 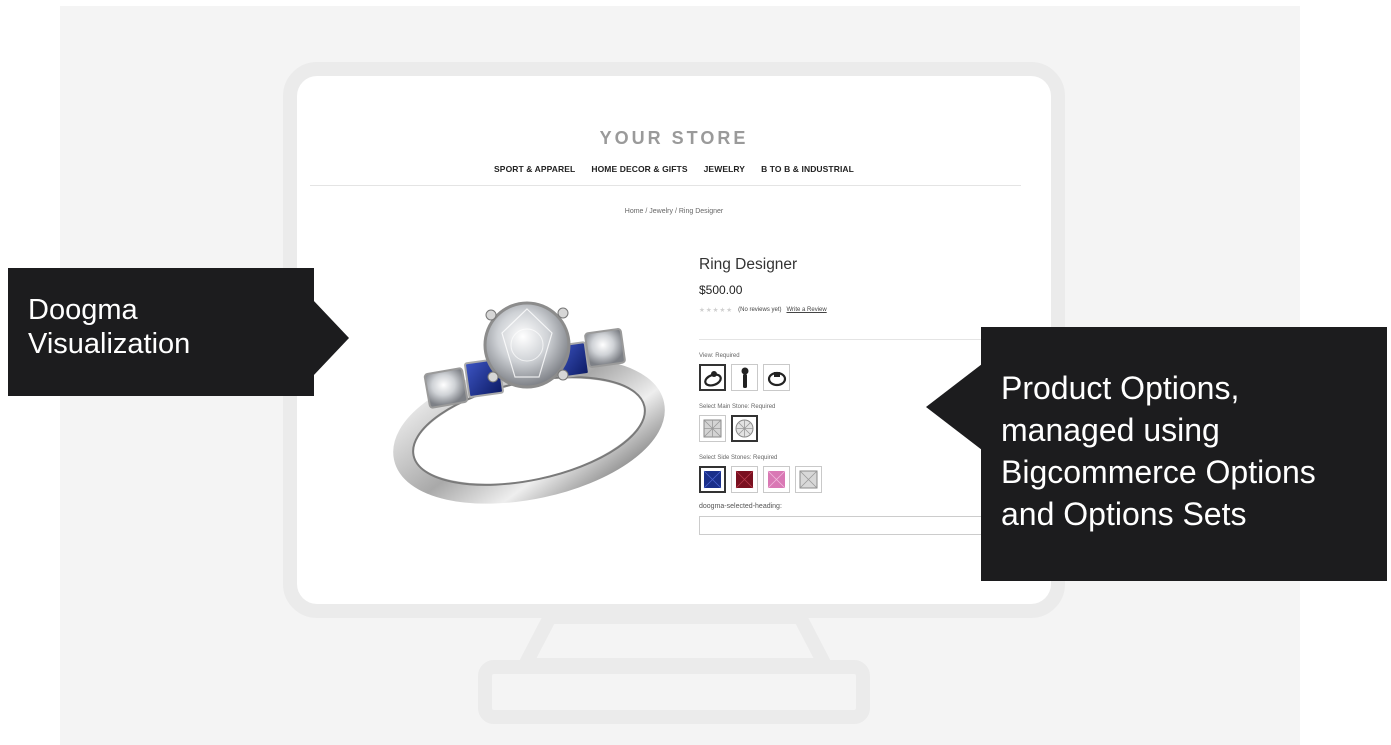 I want to click on monitor-base, so click(x=674, y=692).